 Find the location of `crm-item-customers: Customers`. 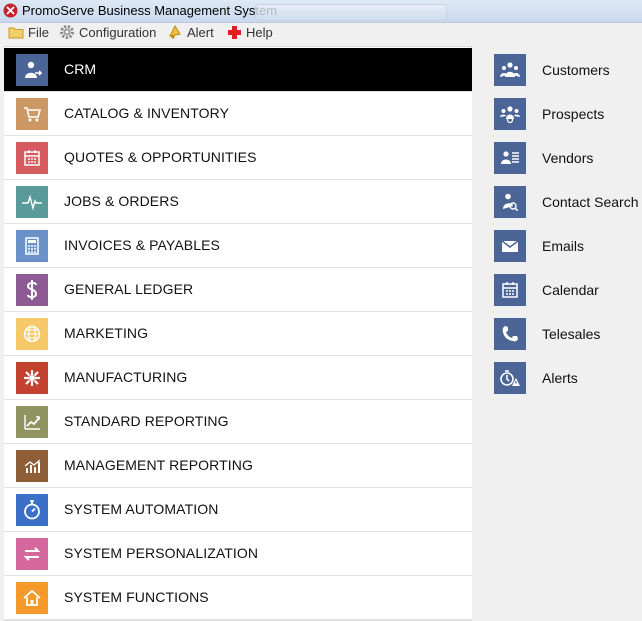

crm-item-customers: Customers is located at coordinates (564, 70).